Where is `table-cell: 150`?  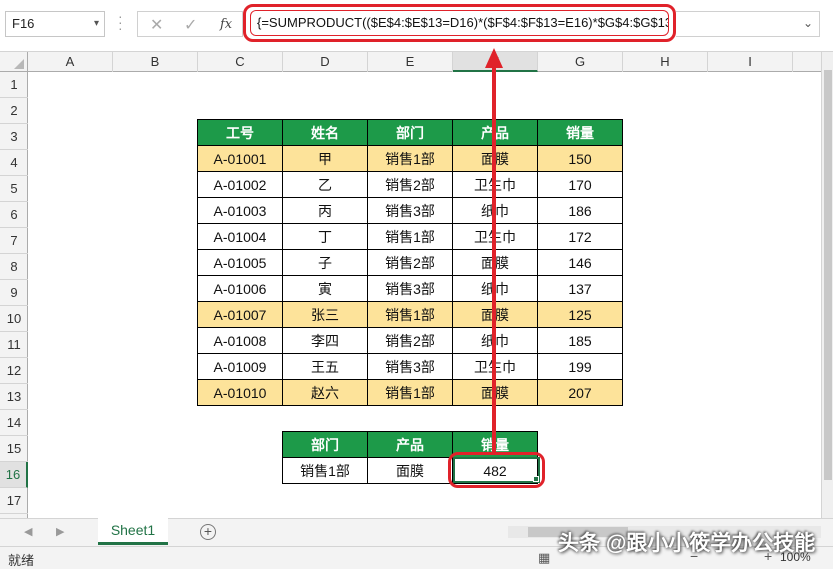
table-cell: 150 is located at coordinates (580, 158).